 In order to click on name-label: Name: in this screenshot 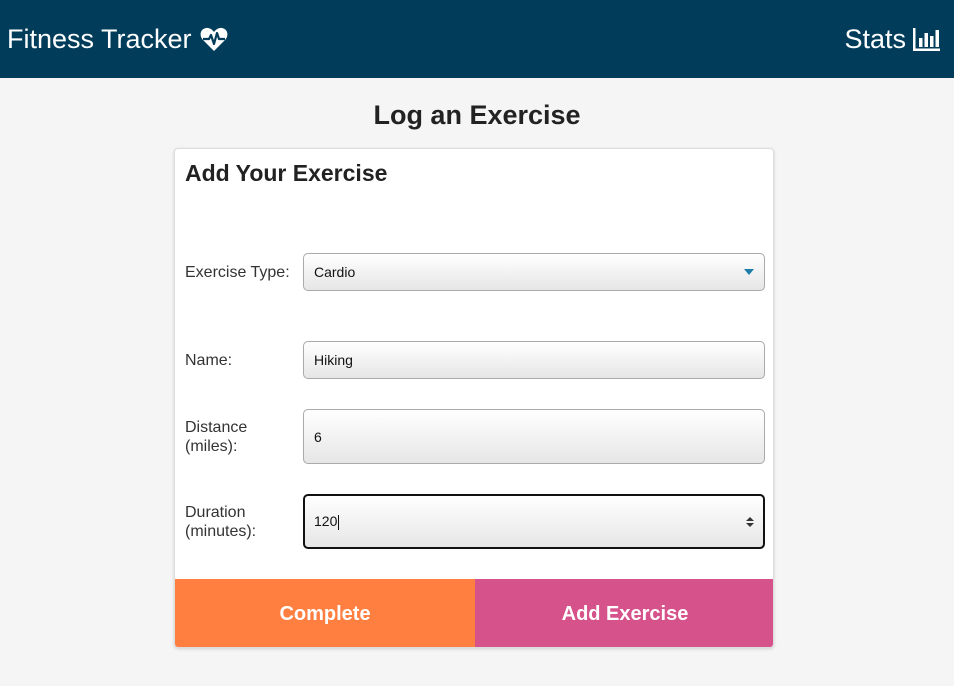, I will do `click(209, 360)`.